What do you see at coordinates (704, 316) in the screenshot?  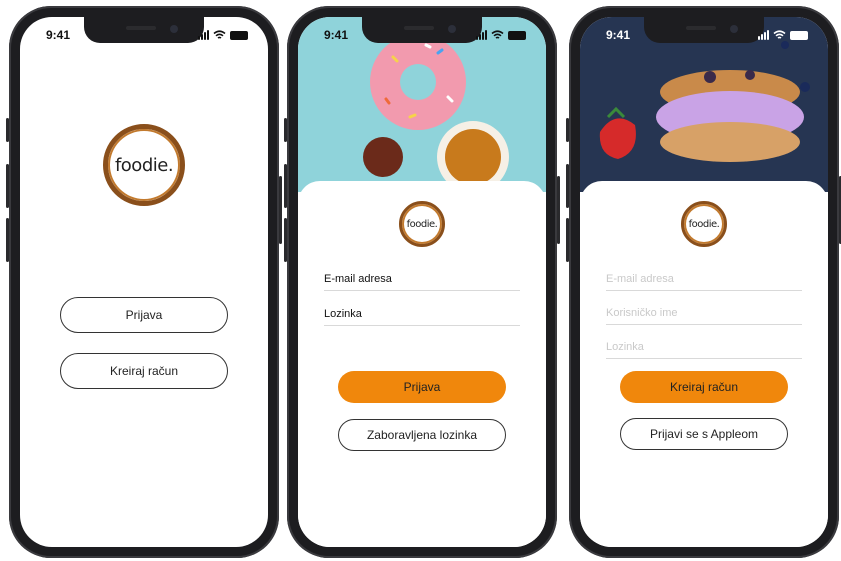 I see `username-input: Korisničko ime` at bounding box center [704, 316].